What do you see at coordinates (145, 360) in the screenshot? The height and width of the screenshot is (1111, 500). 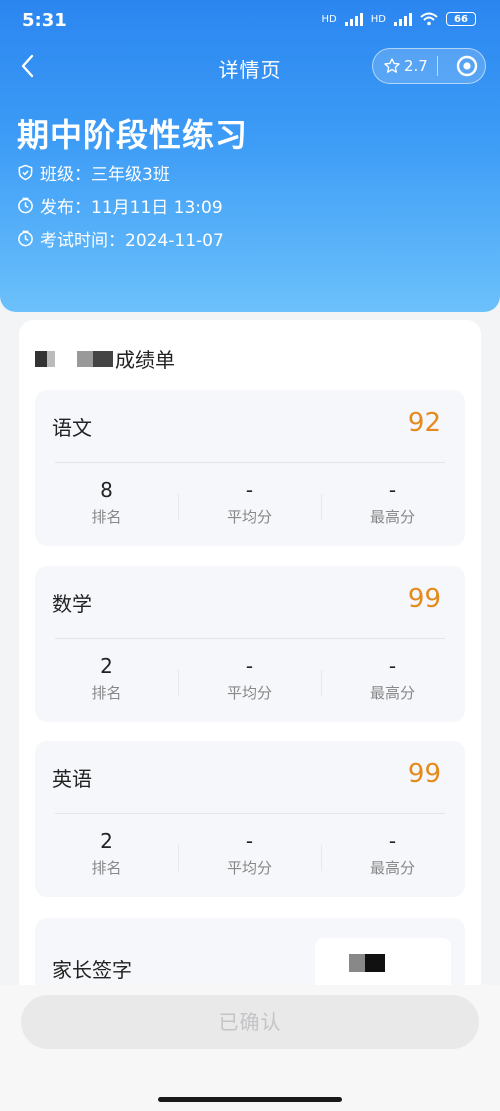 I see `report-title-text: 成绩单` at bounding box center [145, 360].